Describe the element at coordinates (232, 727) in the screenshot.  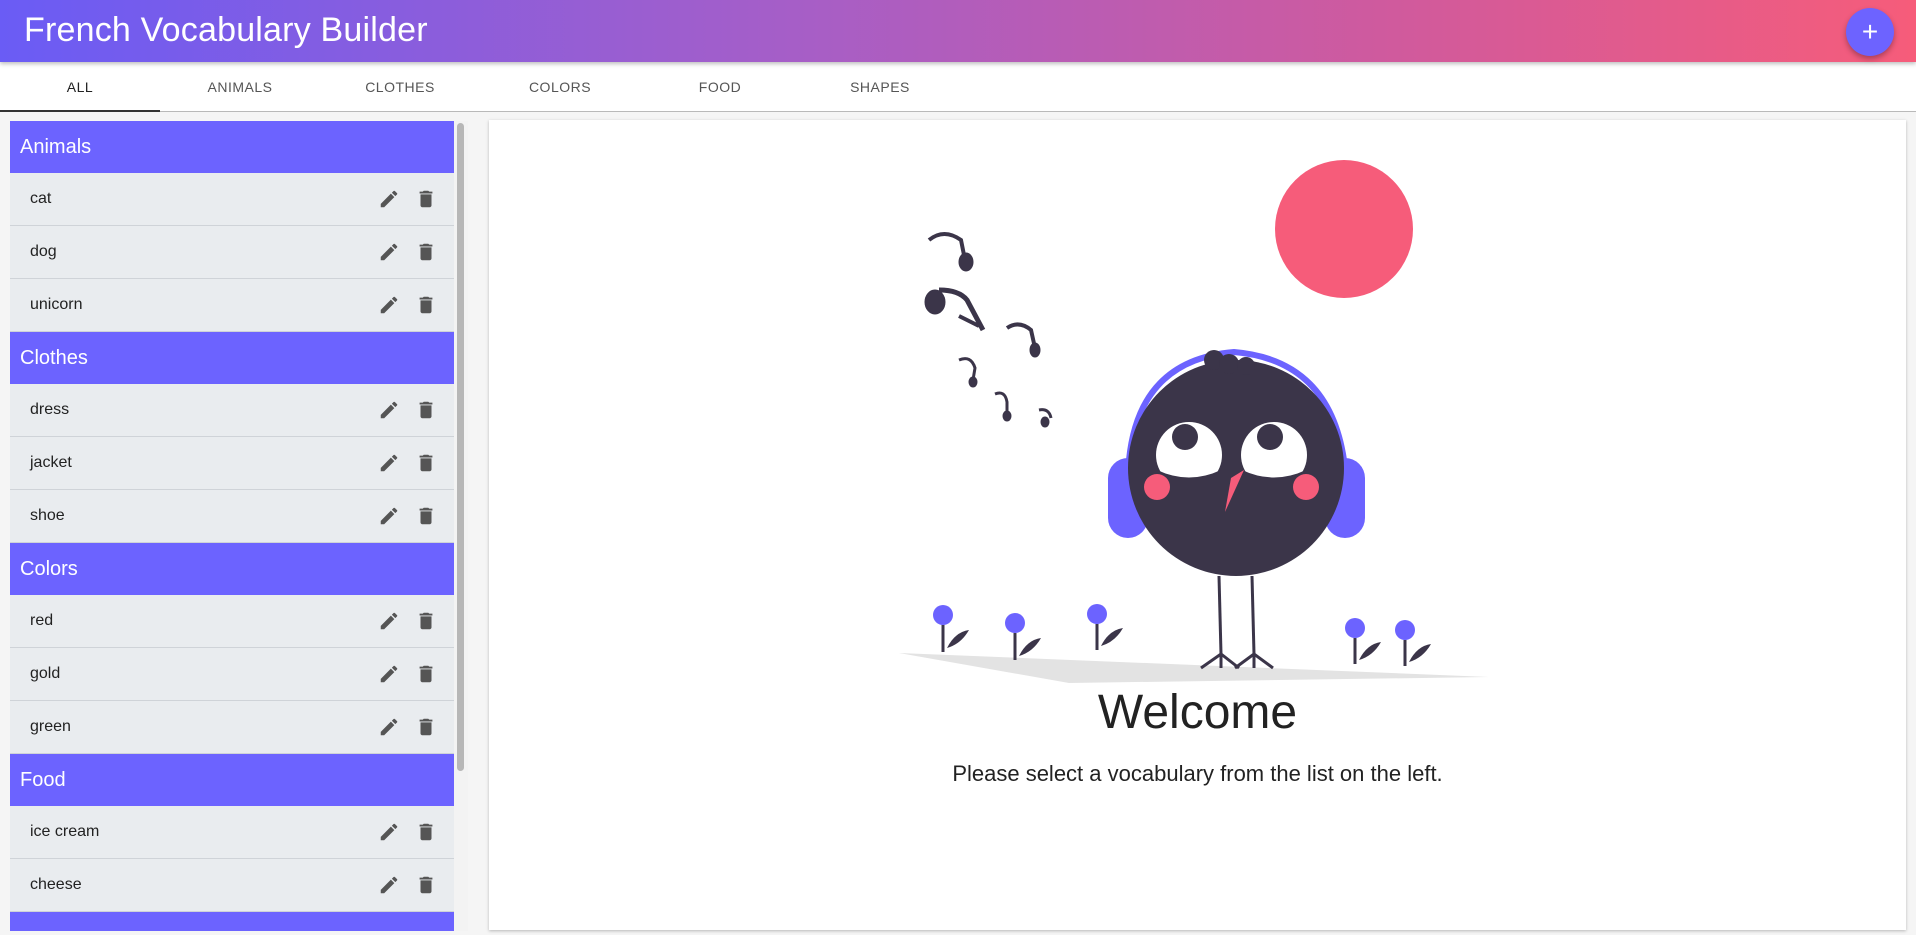
I see `list-item: green` at that location.